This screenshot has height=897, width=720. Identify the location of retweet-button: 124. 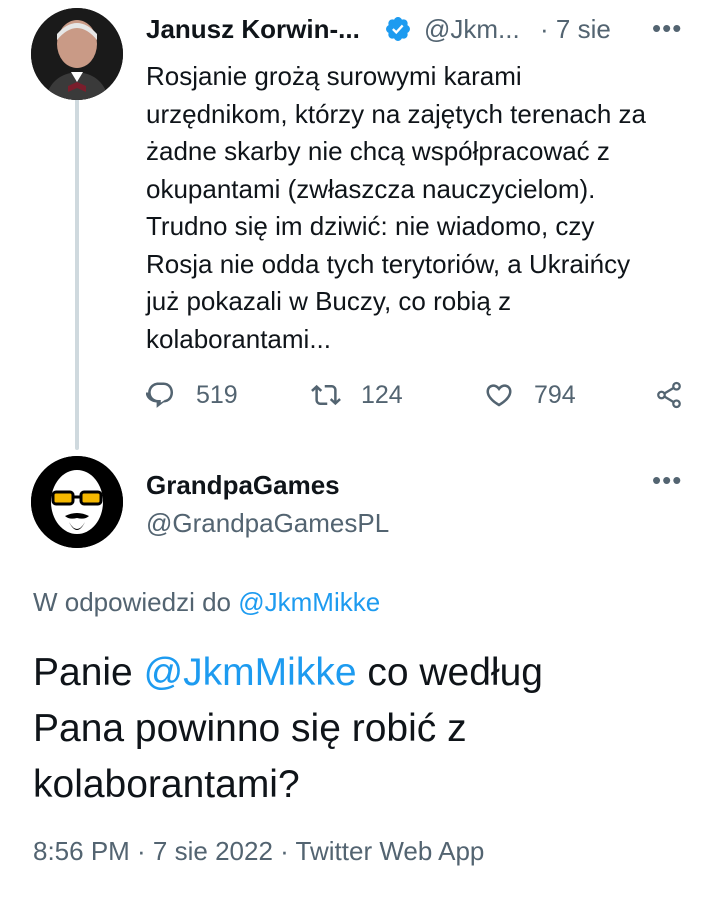
(357, 395).